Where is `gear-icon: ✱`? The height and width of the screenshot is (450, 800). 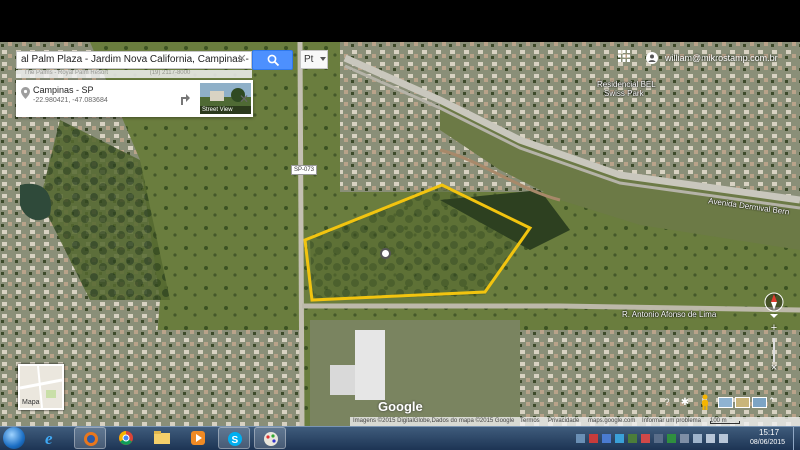 gear-icon: ✱ is located at coordinates (685, 403).